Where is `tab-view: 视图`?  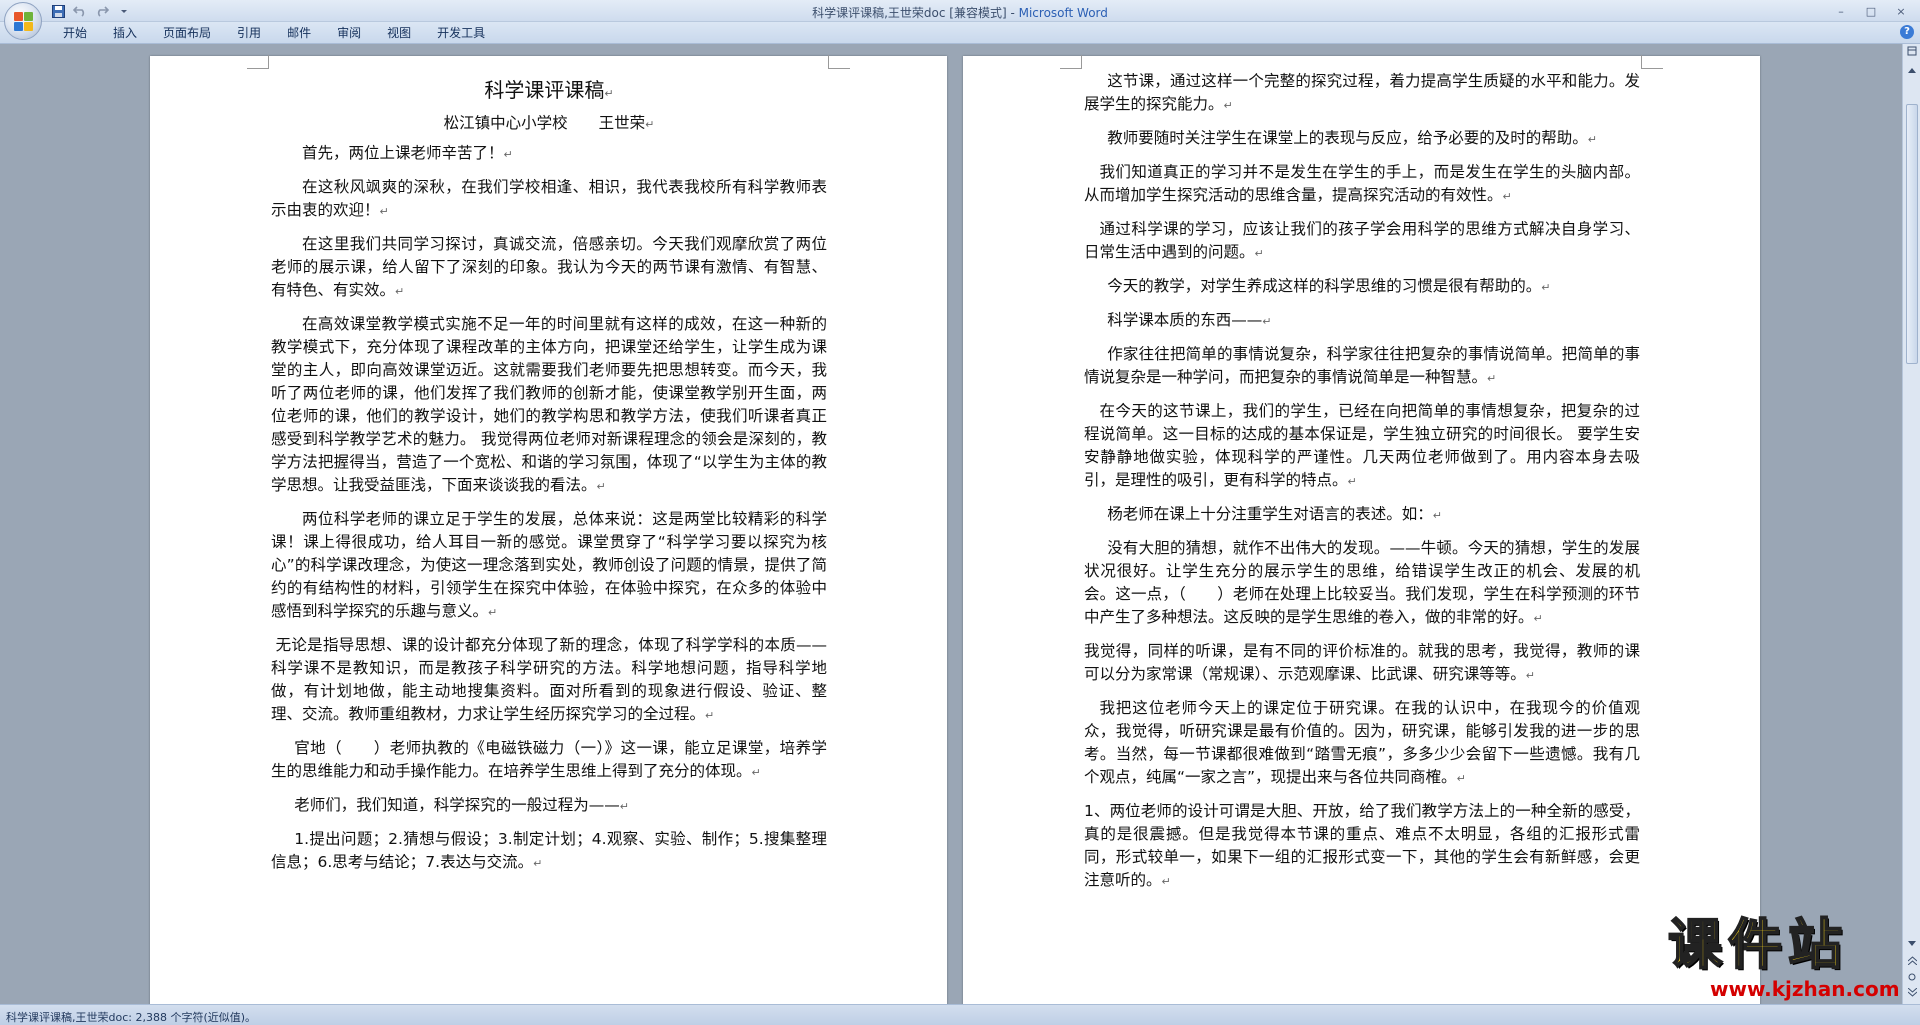 tab-view: 视图 is located at coordinates (399, 33).